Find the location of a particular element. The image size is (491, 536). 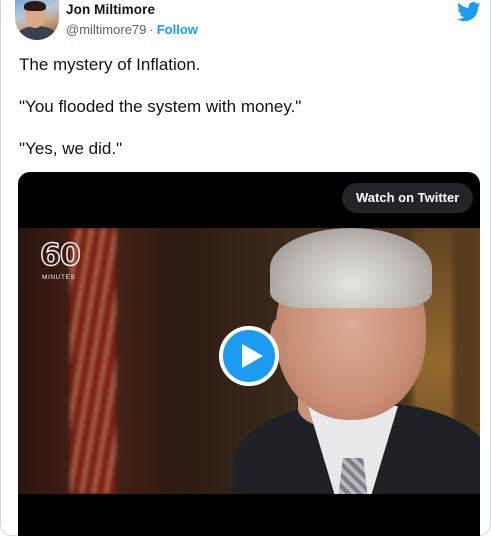

twitter-bird-icon is located at coordinates (469, 12).